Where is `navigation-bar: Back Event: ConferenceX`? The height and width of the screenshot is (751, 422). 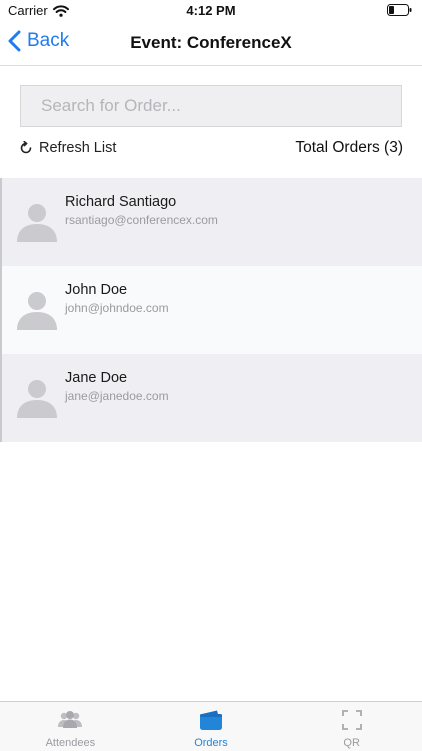
navigation-bar: Back Event: ConferenceX is located at coordinates (211, 44).